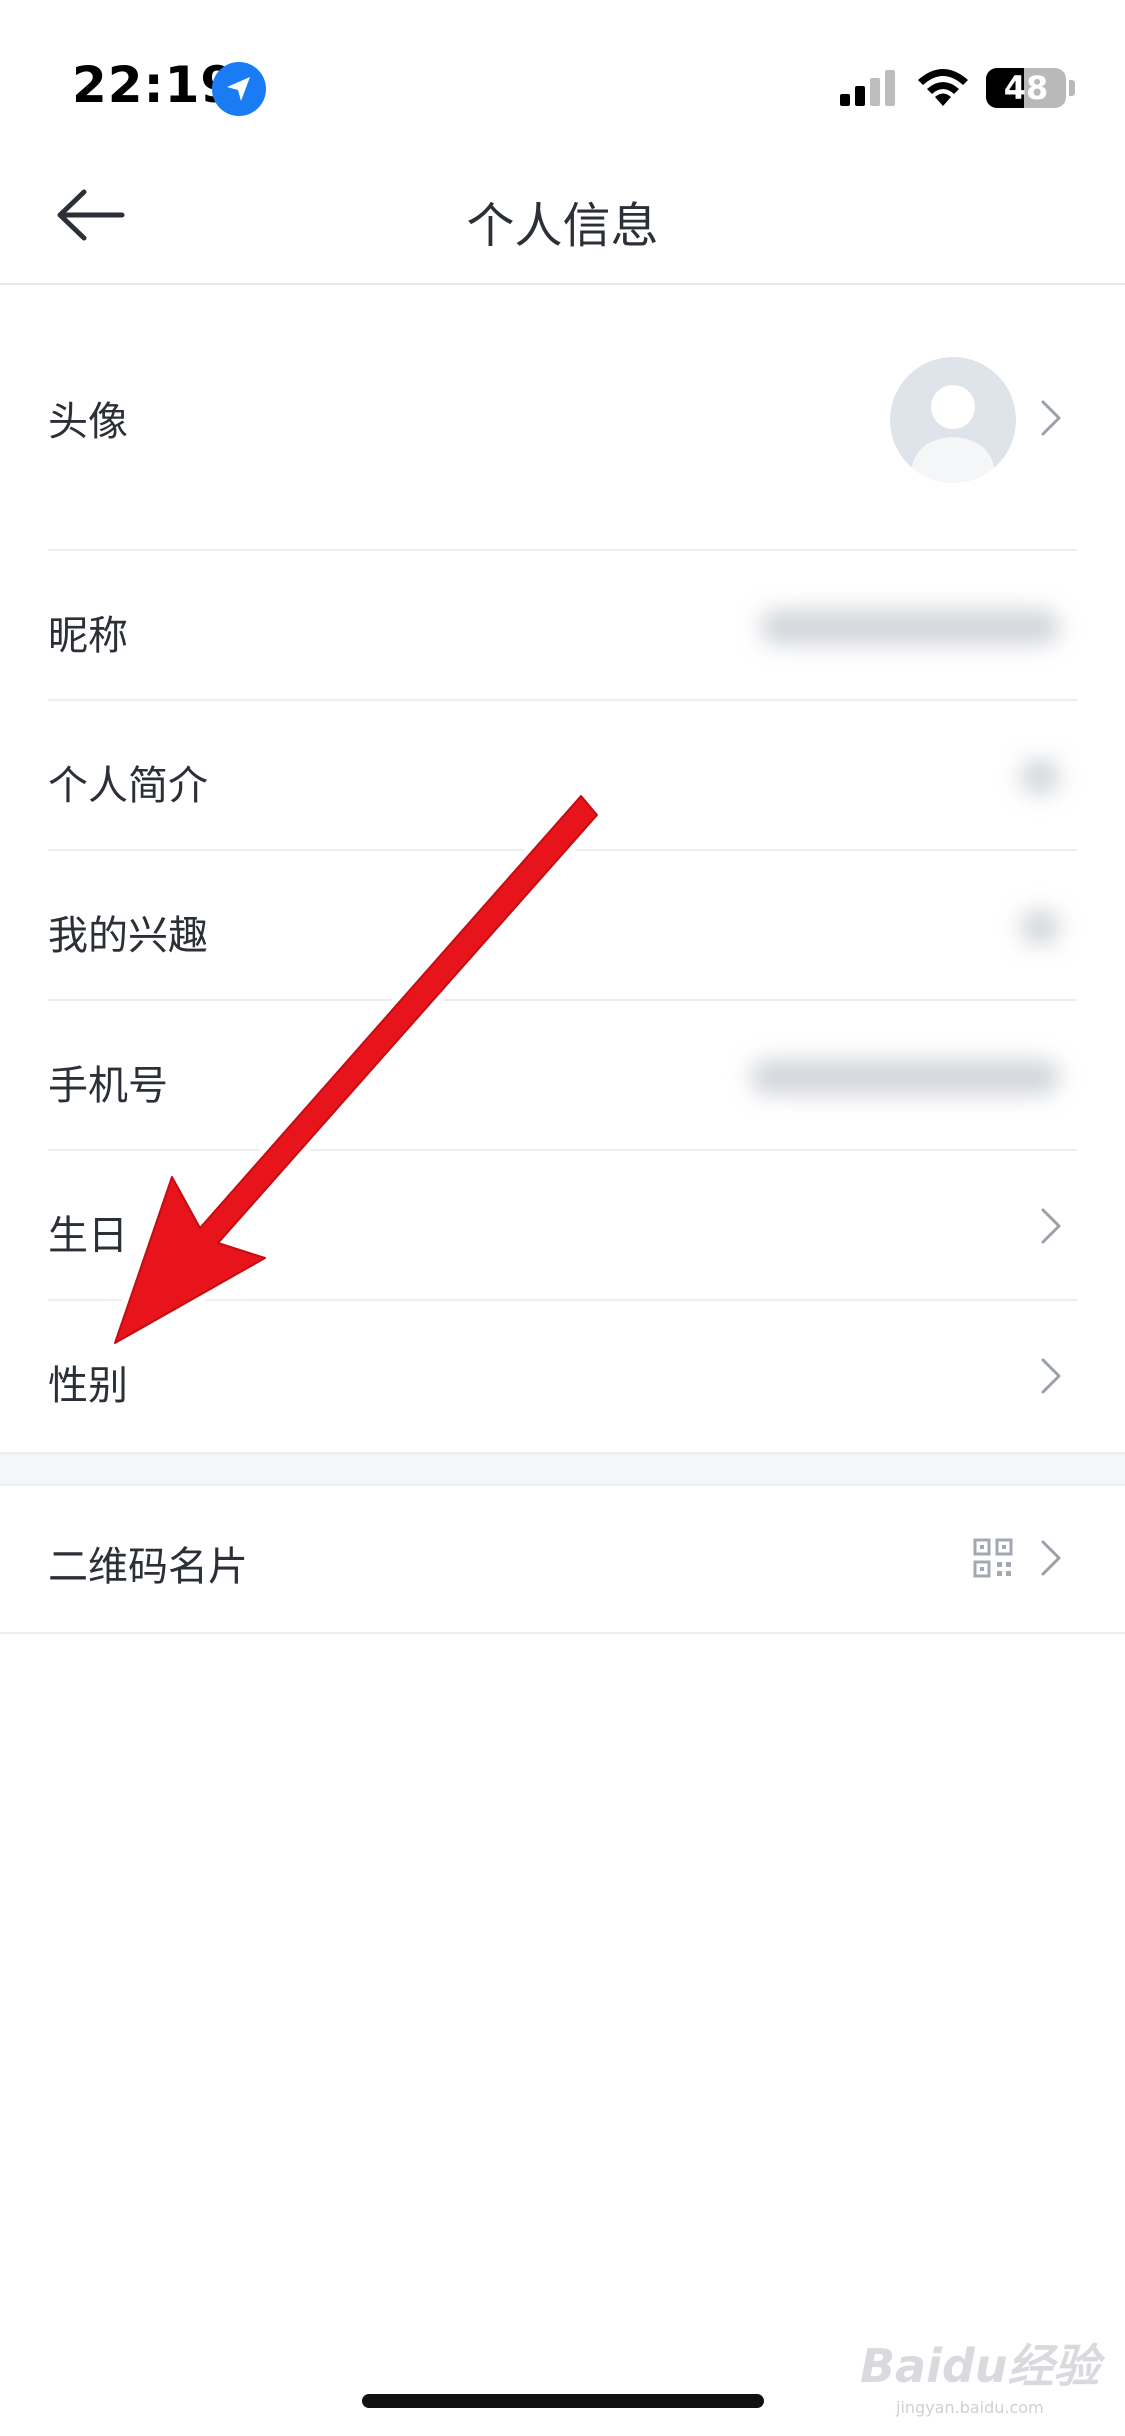  Describe the element at coordinates (88, 636) in the screenshot. I see `row-label: 昵称` at that location.